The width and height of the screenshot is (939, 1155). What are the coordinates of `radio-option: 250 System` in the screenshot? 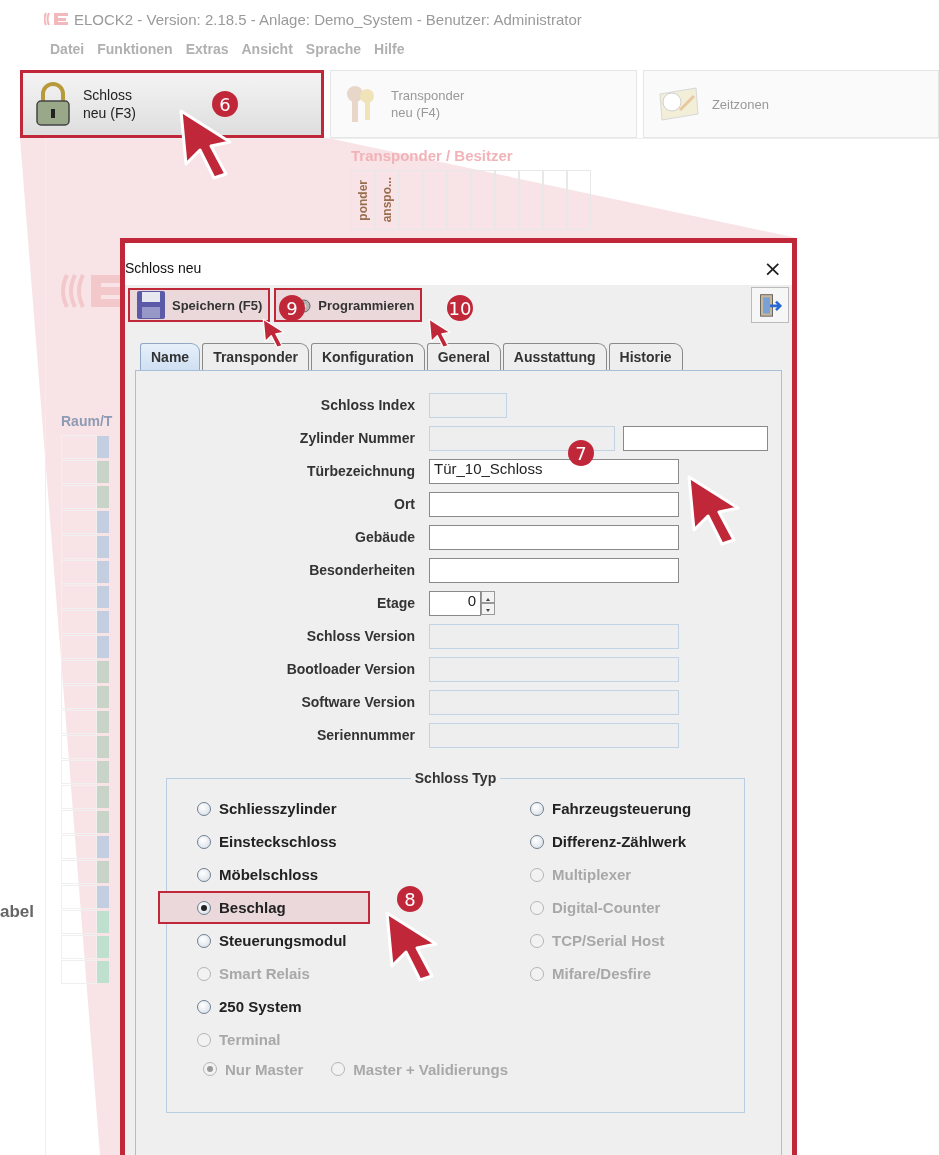 It's located at (239, 1006).